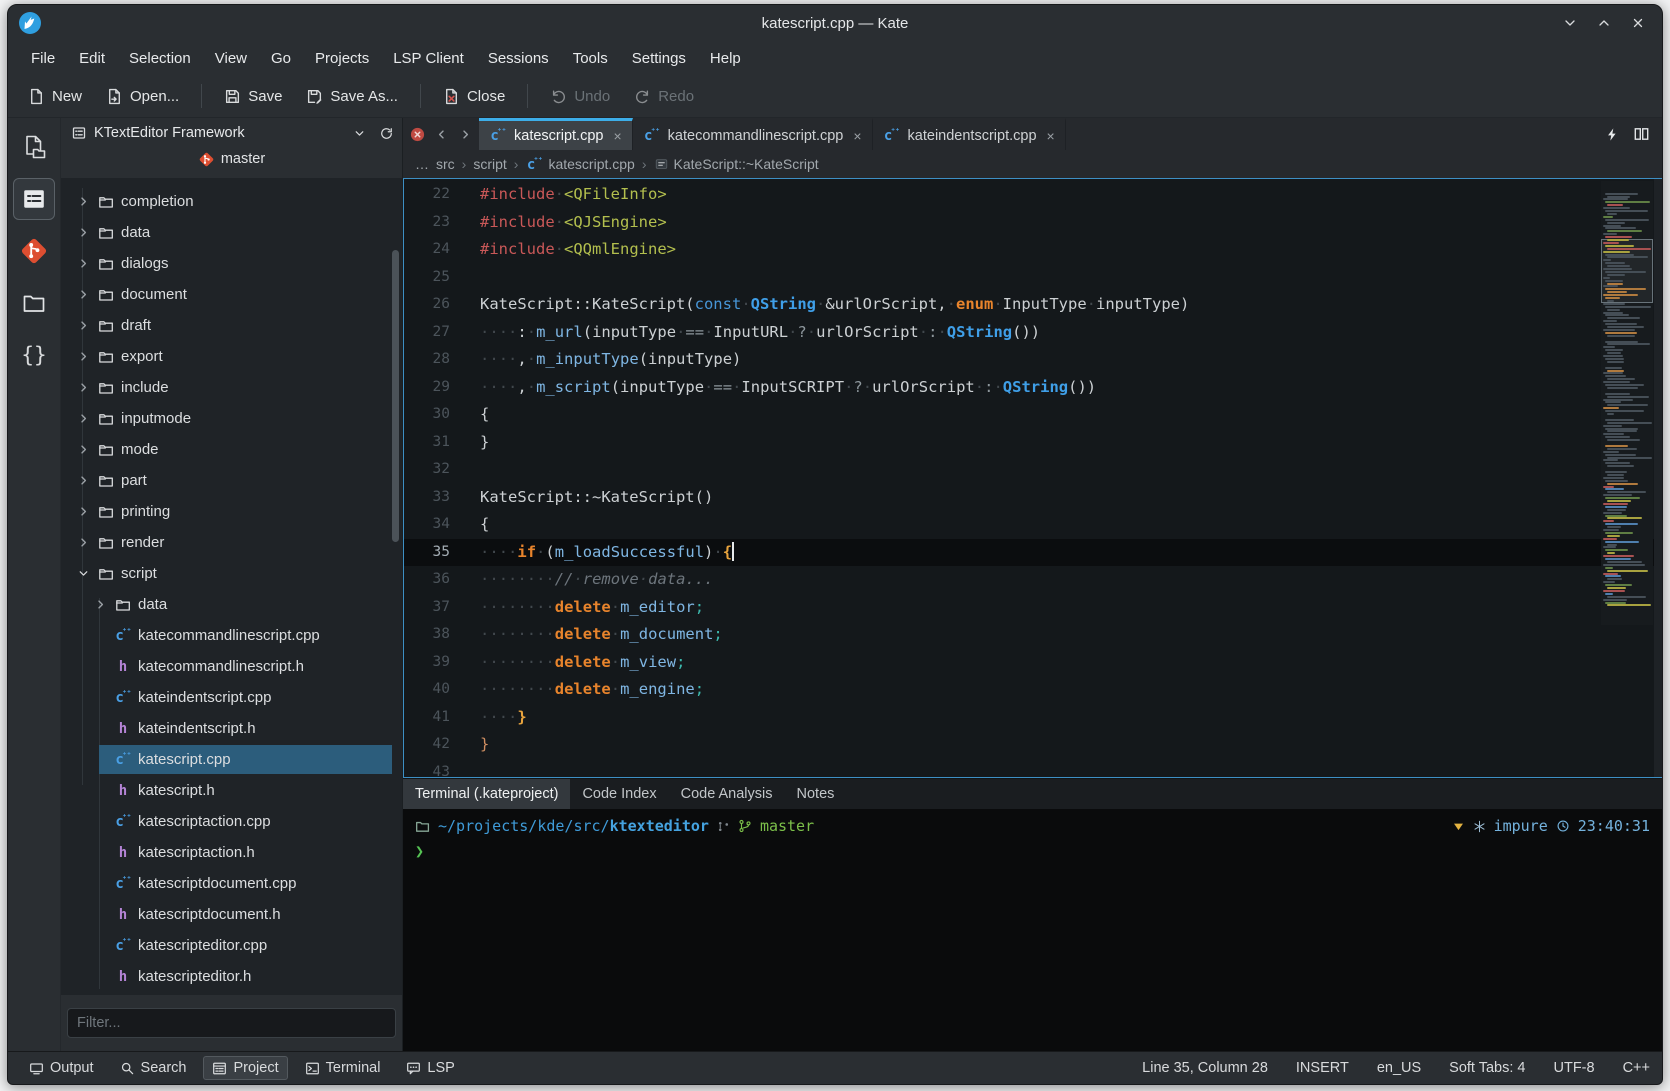  I want to click on breadcrumb-script: script, so click(489, 164).